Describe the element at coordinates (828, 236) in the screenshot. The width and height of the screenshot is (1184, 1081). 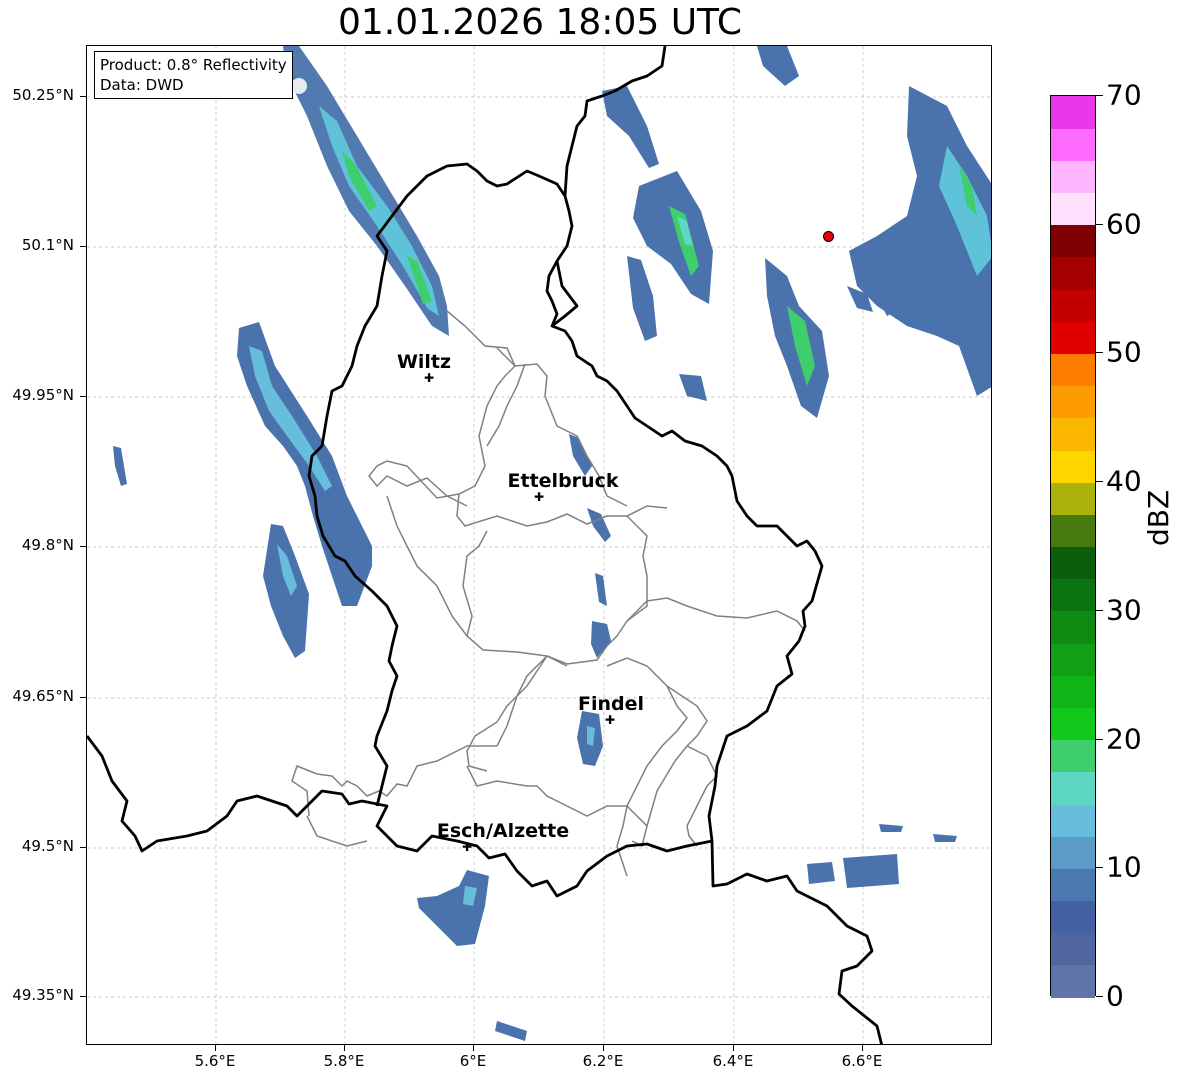
I see `location-marker` at that location.